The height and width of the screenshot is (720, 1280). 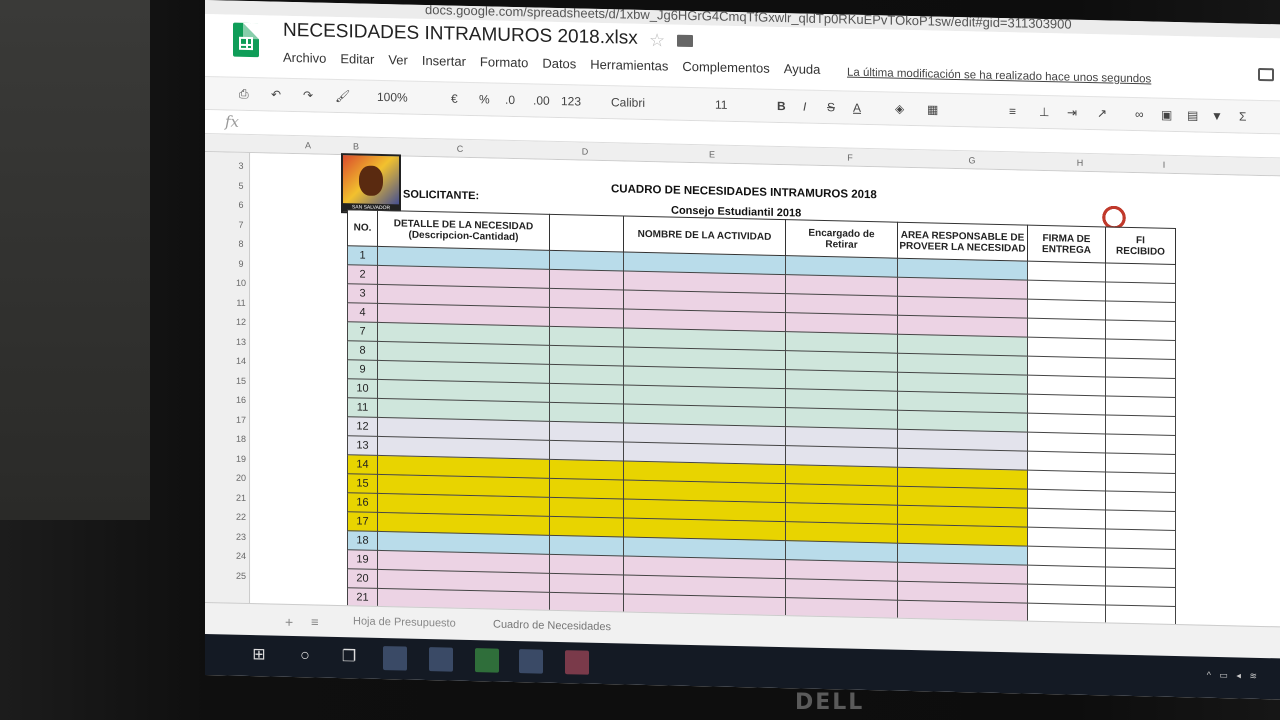 What do you see at coordinates (444, 61) in the screenshot?
I see `menu-insertar: Insertar` at bounding box center [444, 61].